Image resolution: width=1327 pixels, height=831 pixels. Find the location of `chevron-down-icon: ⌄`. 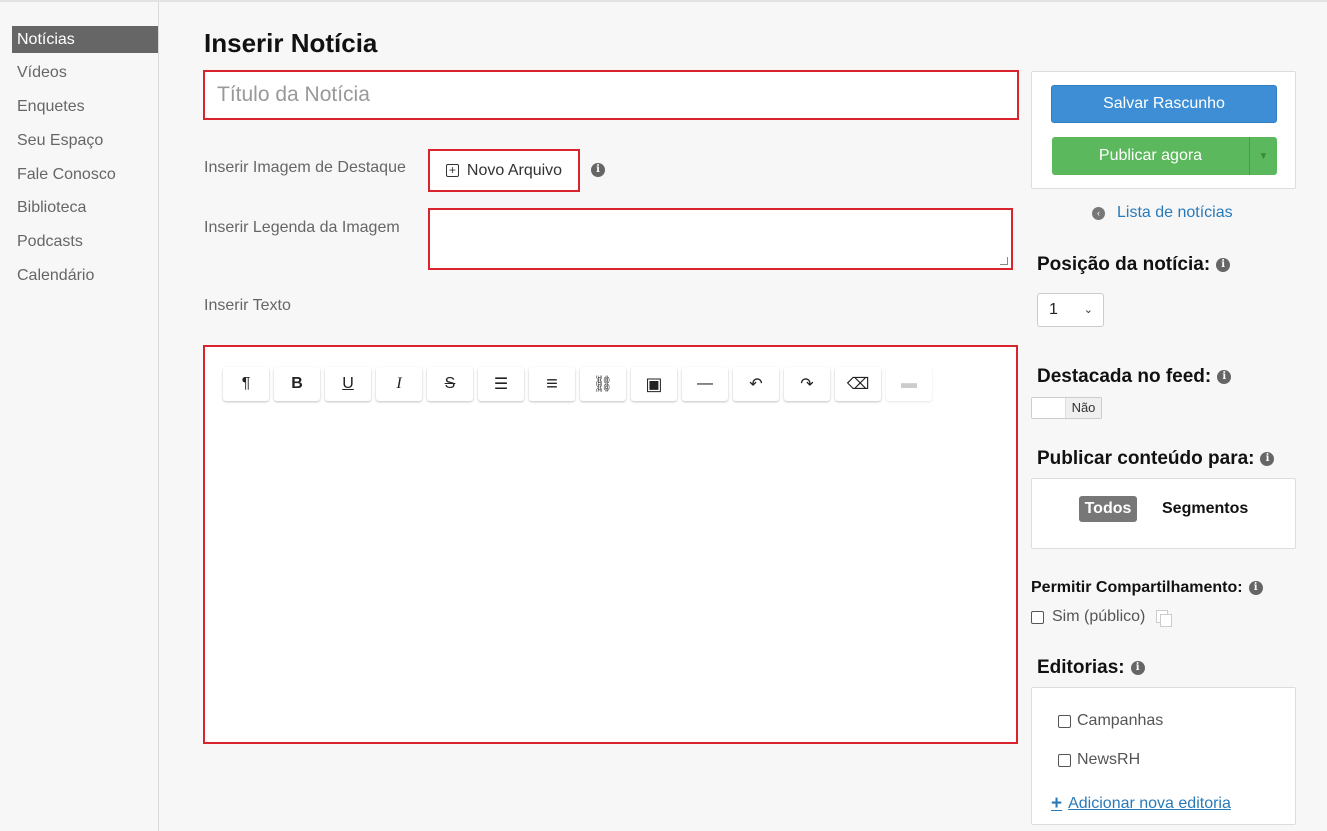

chevron-down-icon: ⌄ is located at coordinates (1088, 310).